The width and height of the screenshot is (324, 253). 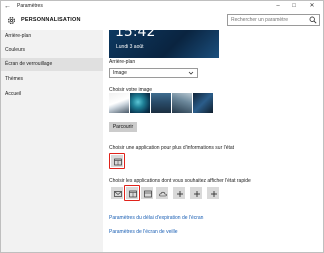 What do you see at coordinates (164, 44) in the screenshot?
I see `lock-screen-preview: 15:42 Lundi 3 août` at bounding box center [164, 44].